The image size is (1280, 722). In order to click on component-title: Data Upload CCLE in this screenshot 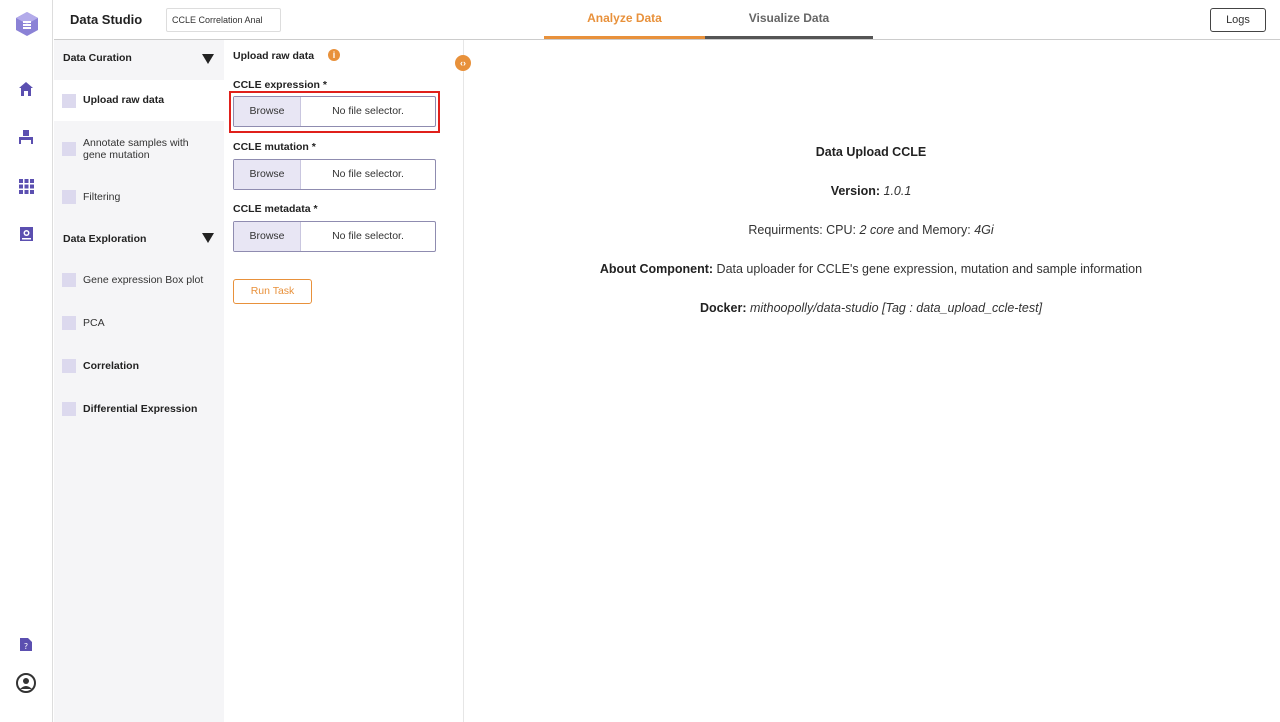, I will do `click(871, 152)`.